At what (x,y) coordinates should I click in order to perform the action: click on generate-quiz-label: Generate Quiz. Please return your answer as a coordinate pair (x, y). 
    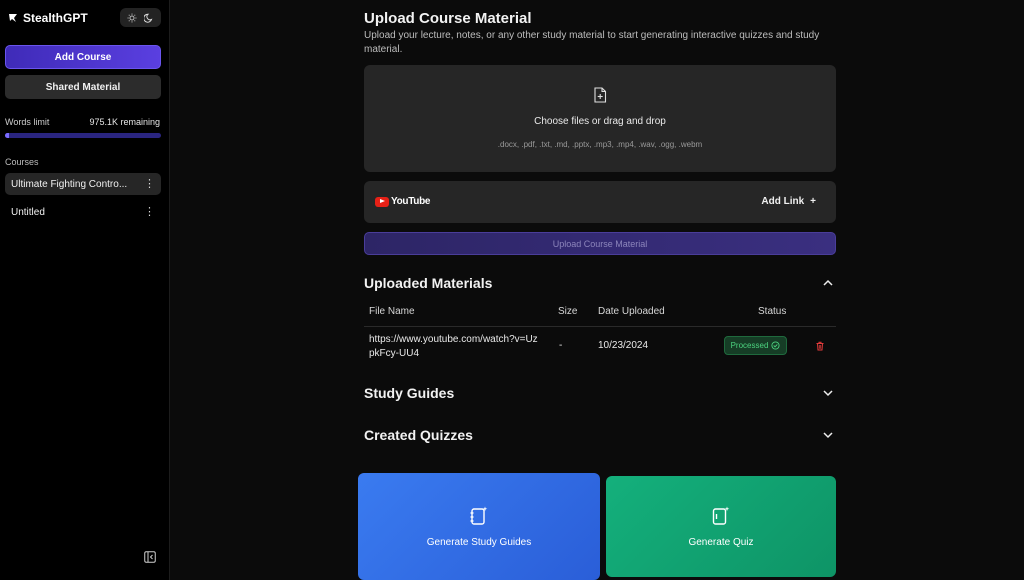
    Looking at the image, I should click on (721, 542).